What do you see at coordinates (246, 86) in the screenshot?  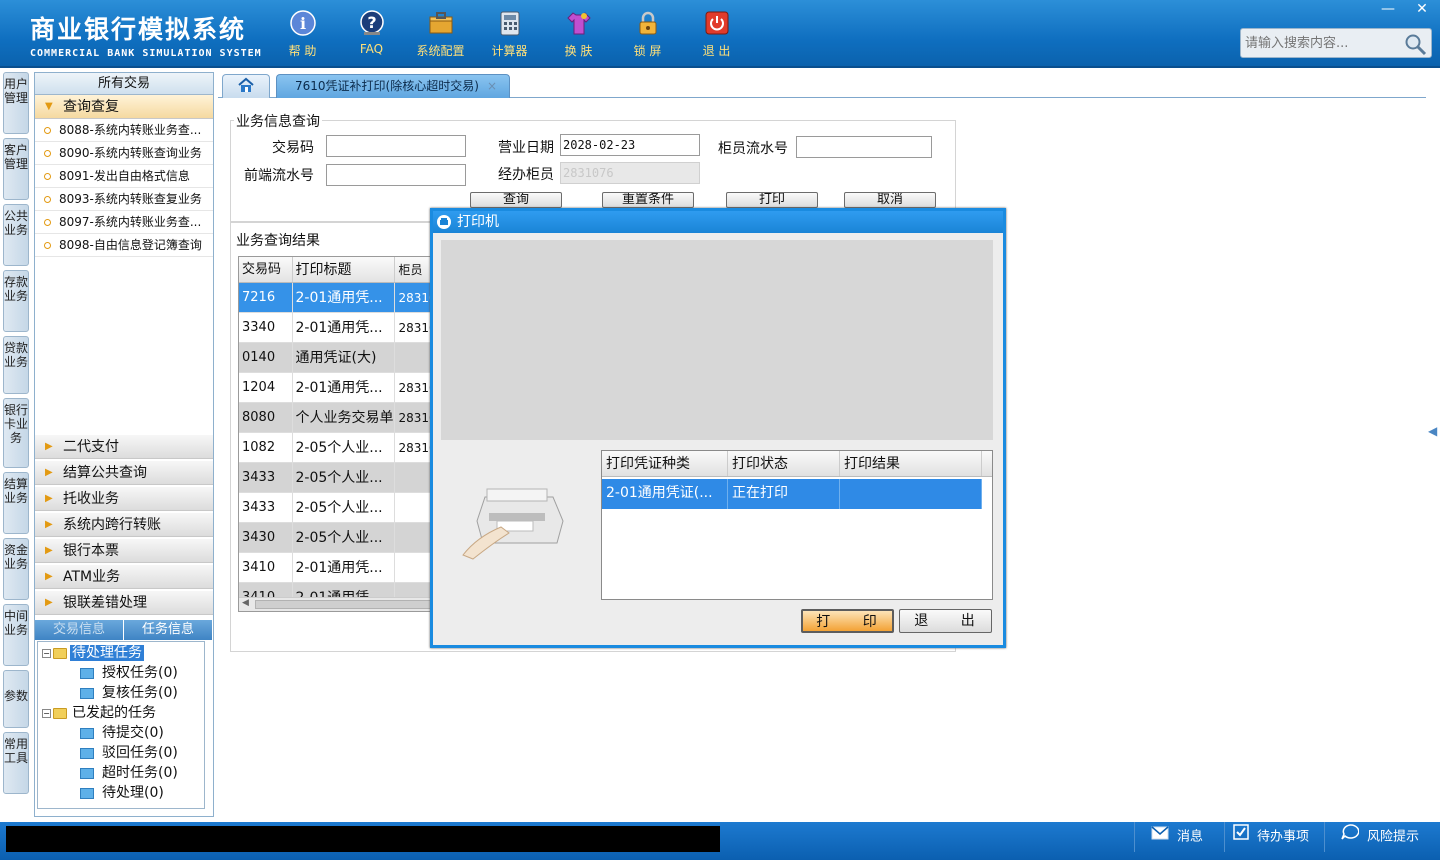 I see `tab-home` at bounding box center [246, 86].